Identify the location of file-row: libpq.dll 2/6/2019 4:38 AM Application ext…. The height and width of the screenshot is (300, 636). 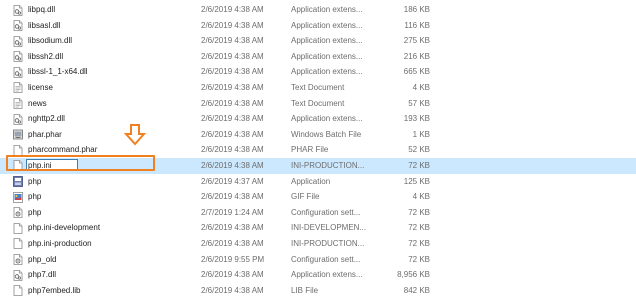
(318, 10).